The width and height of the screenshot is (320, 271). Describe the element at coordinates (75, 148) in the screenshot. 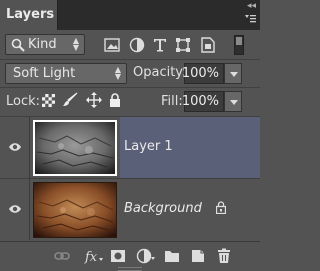

I see `layer-1-thumbnail` at that location.